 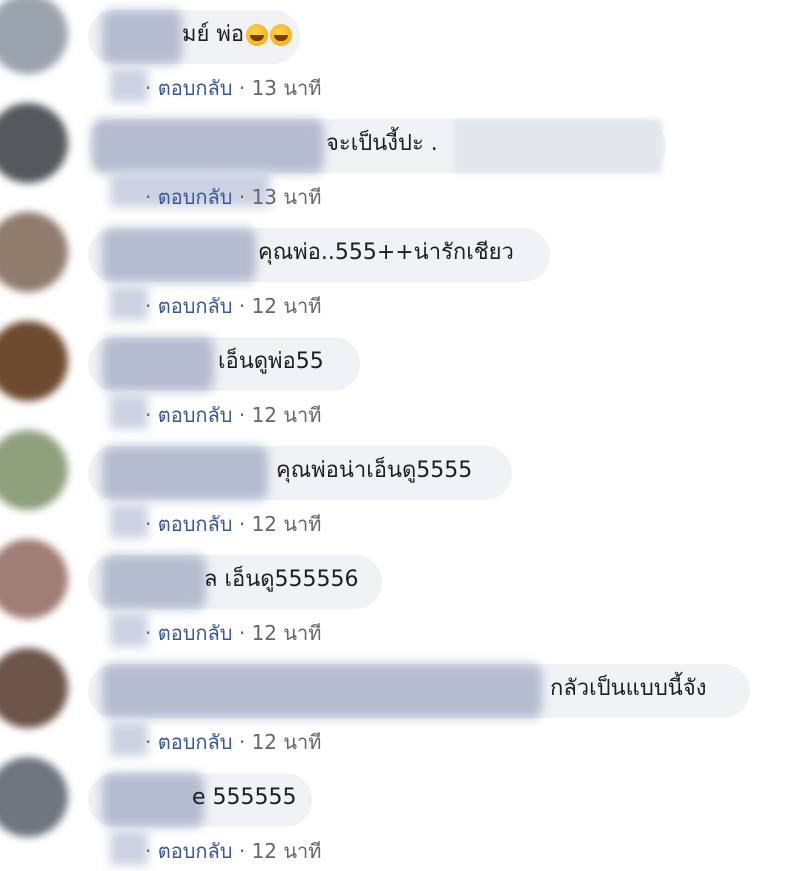 I want to click on comment-text: ล เอ็นดู555556, so click(x=281, y=579).